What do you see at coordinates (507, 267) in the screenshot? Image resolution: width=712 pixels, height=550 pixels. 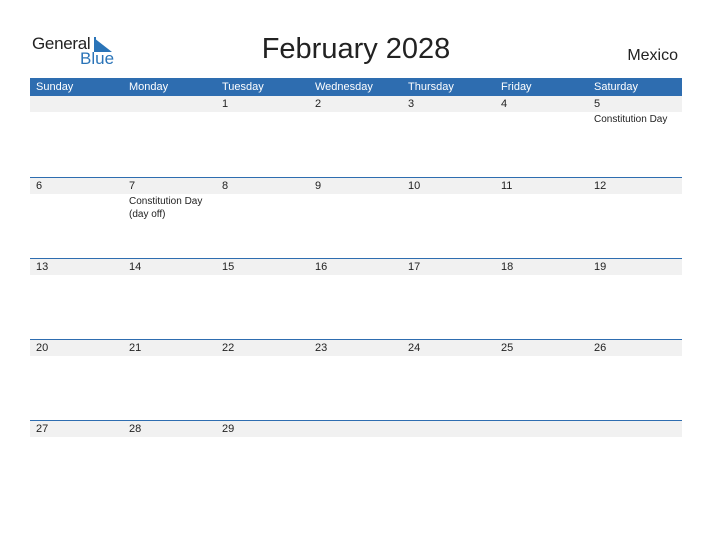 I see `day-number: 18` at bounding box center [507, 267].